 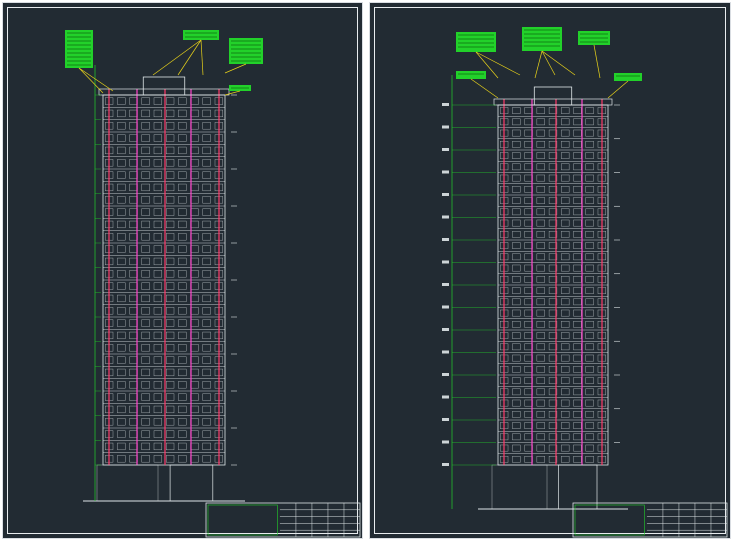 I want to click on callout-box, so click(x=542, y=39).